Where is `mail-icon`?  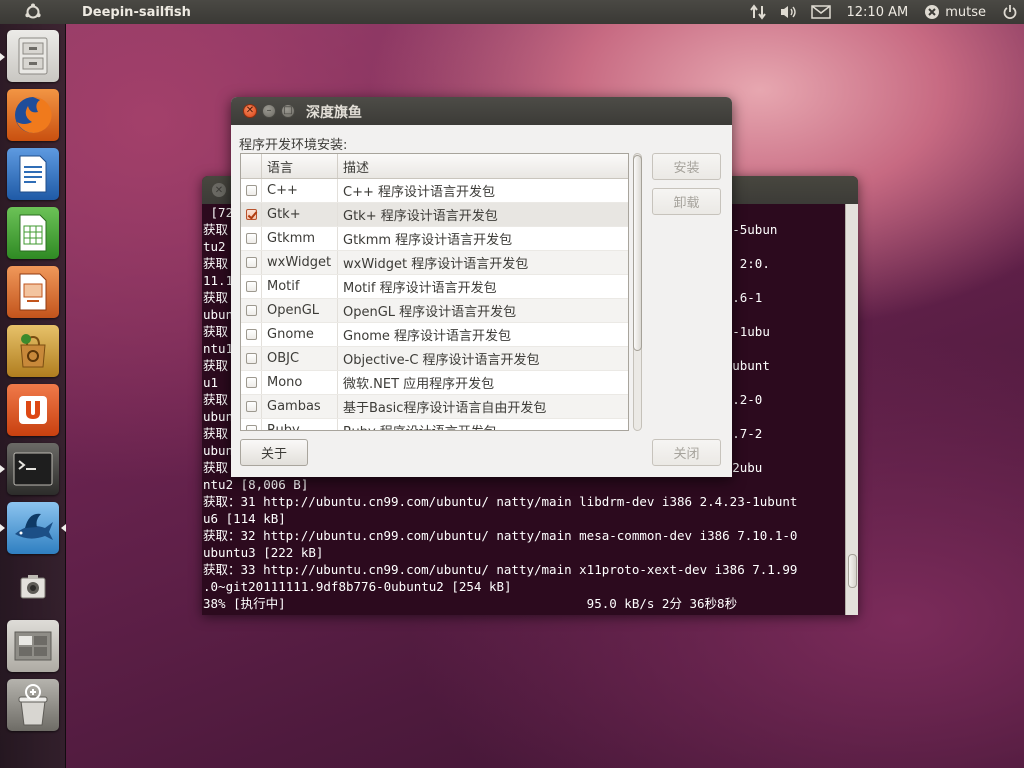
mail-icon is located at coordinates (821, 12).